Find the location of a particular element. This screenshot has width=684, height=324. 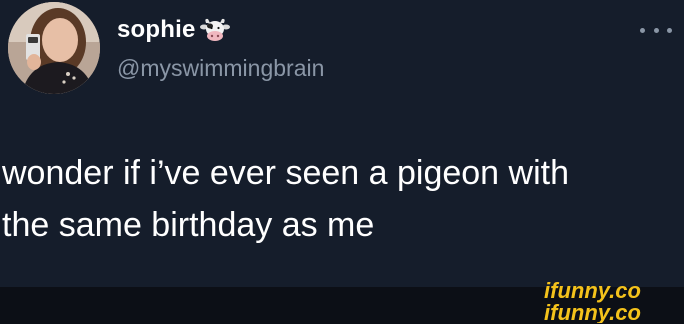

tweet-text-line: the same birthday as me is located at coordinates (188, 225).